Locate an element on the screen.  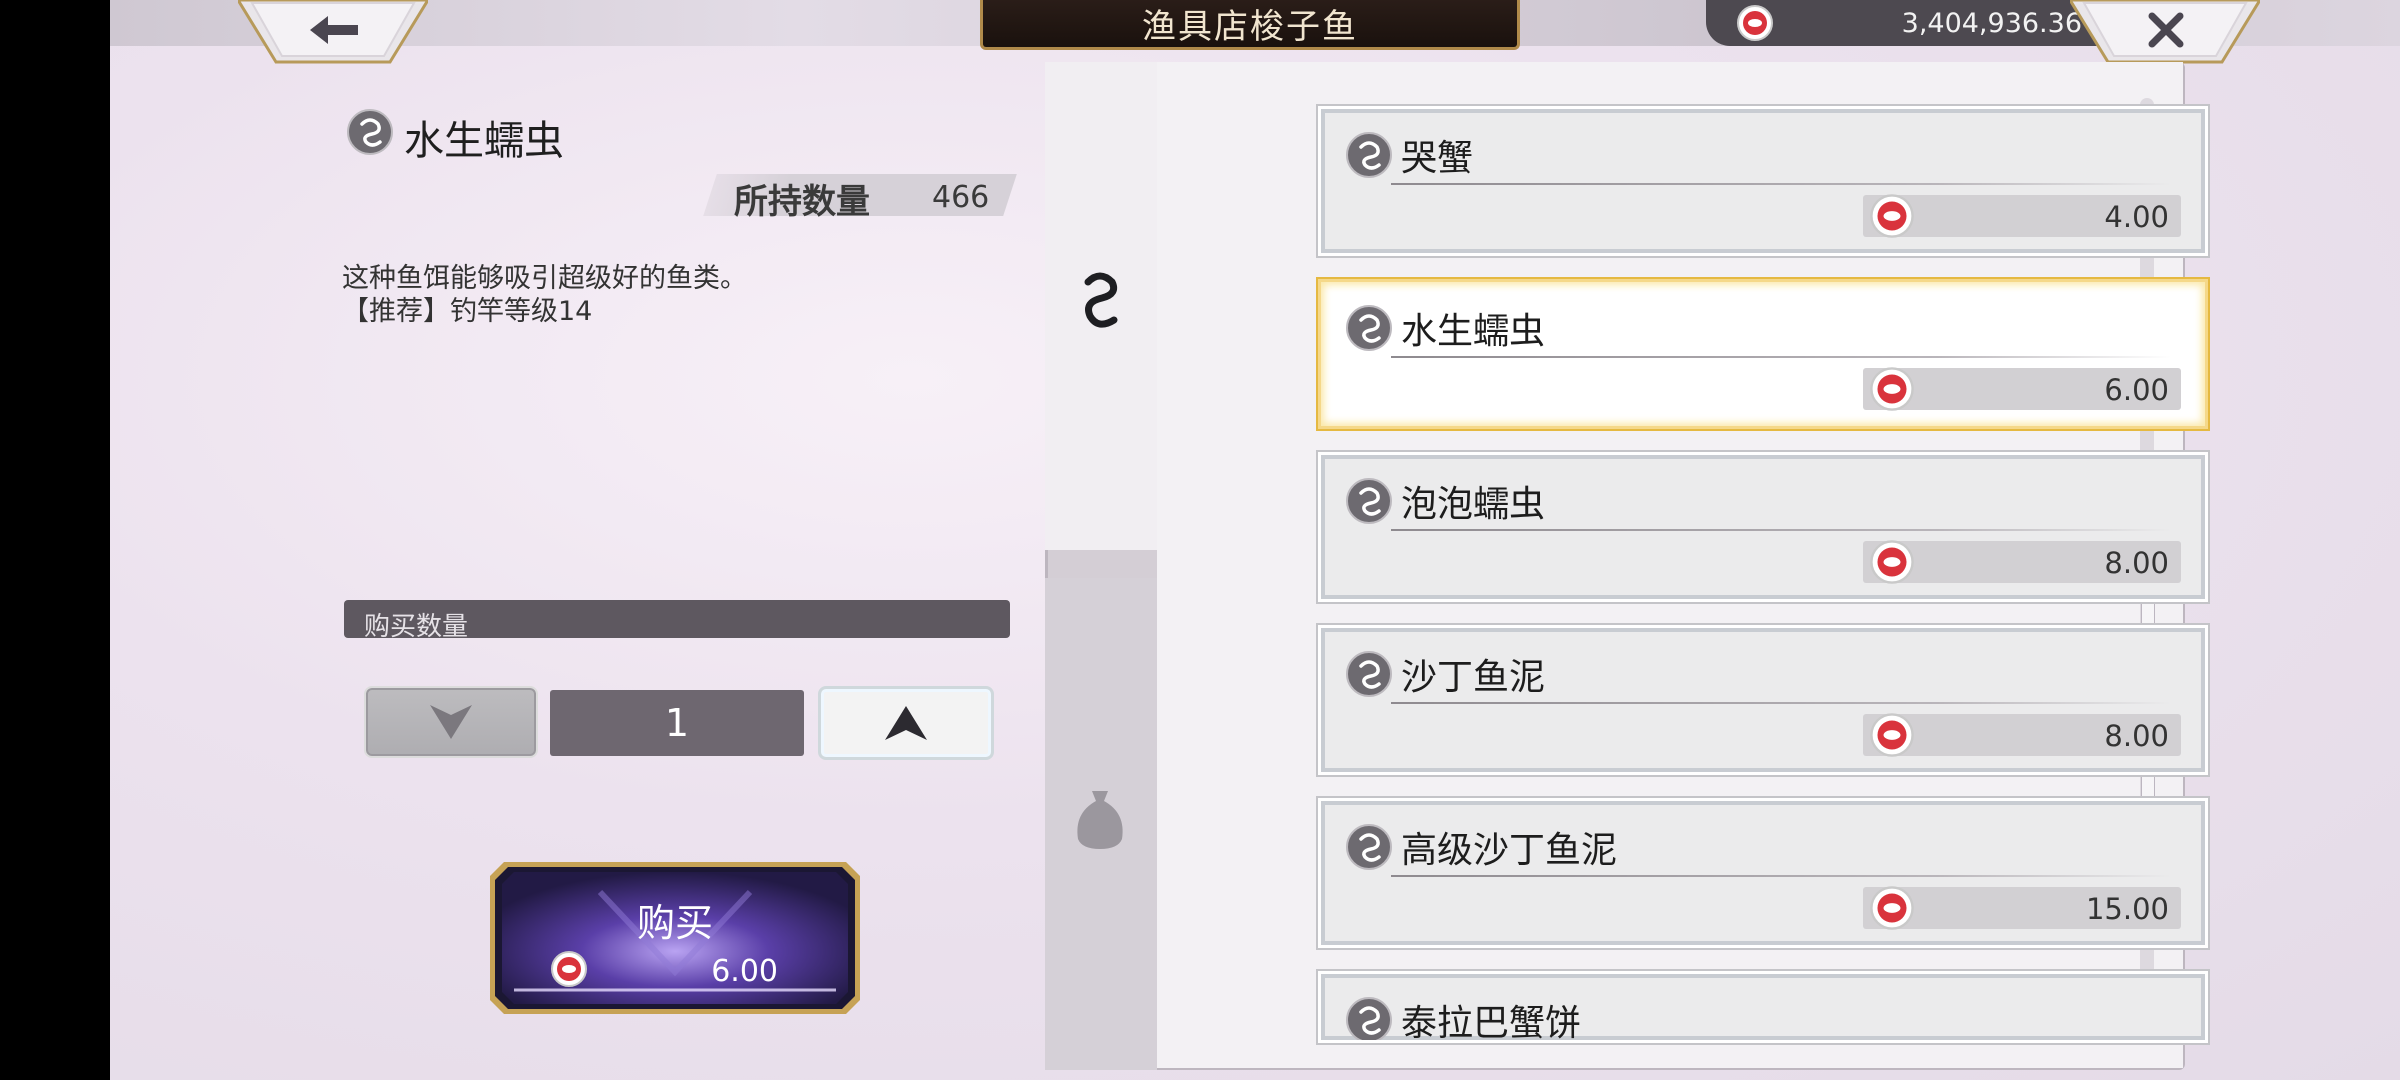
item-name: 水生蠕虫 is located at coordinates (1473, 331).